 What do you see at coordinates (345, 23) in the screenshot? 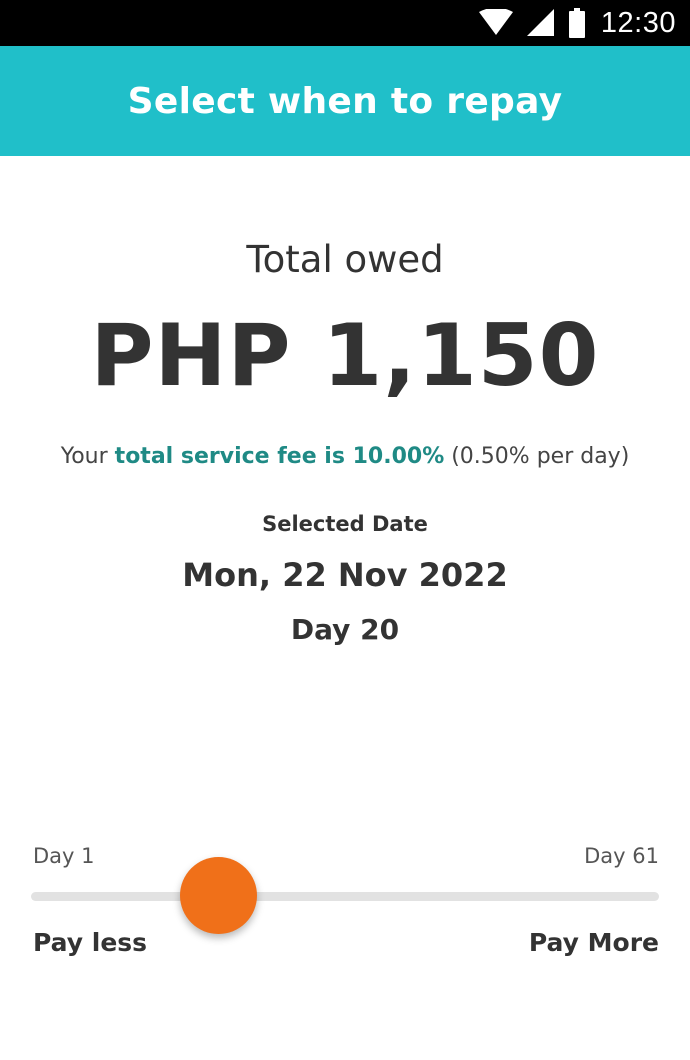
I see `status-bar: 12:30` at bounding box center [345, 23].